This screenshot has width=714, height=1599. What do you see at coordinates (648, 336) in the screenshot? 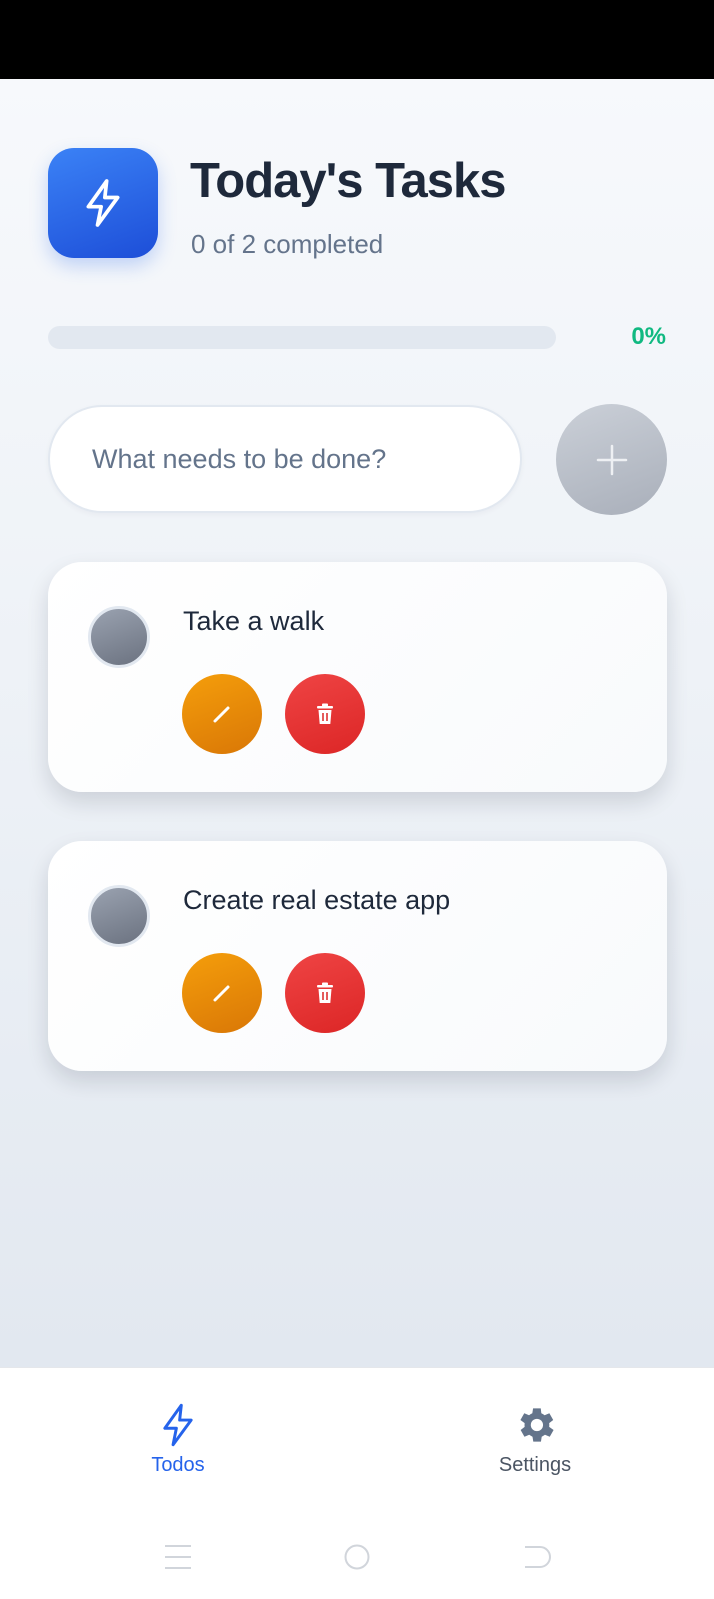
I see `progress-percent: 0%` at bounding box center [648, 336].